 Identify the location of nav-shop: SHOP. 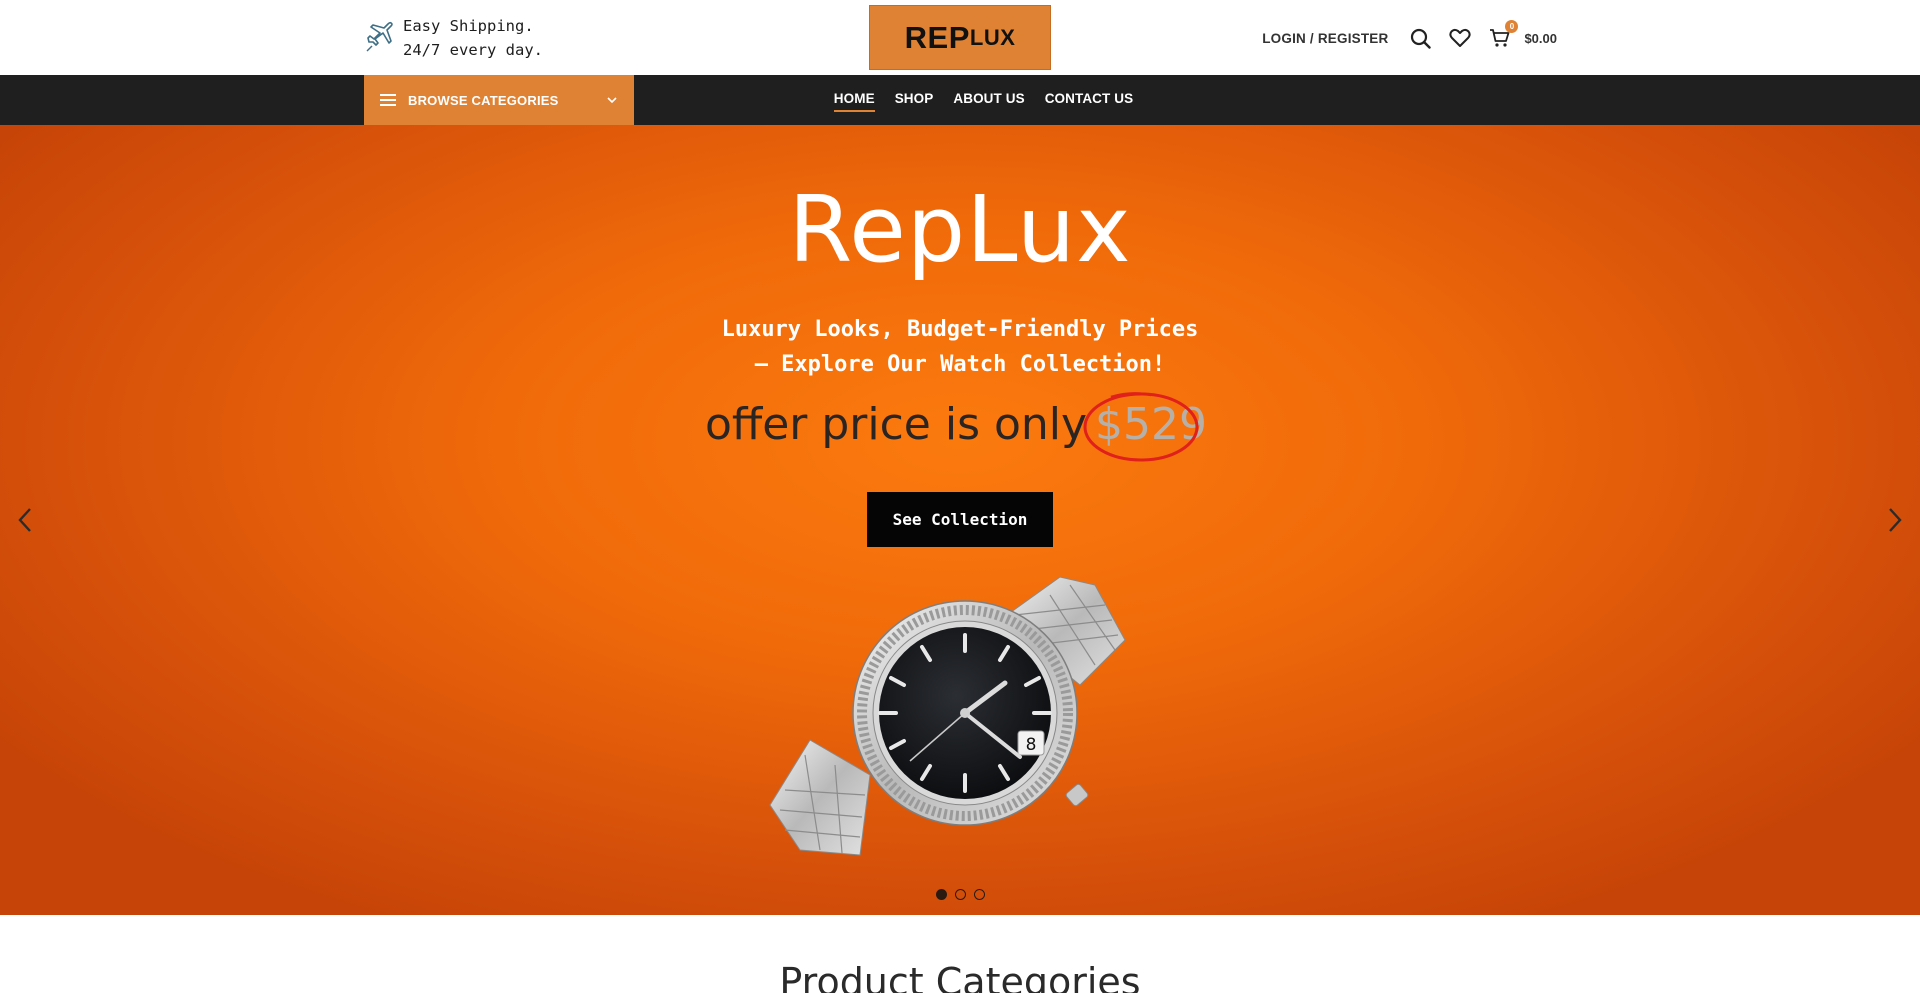
(914, 100).